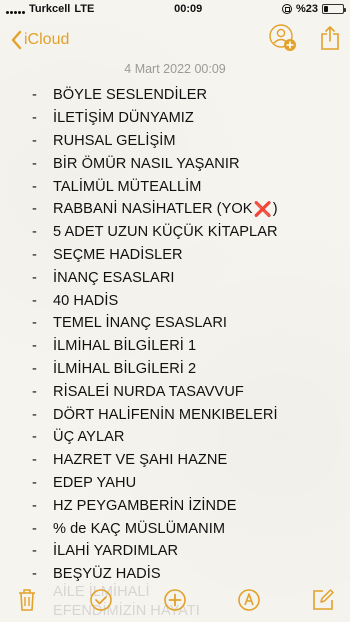 The width and height of the screenshot is (350, 622). I want to click on note-line: - İLAHİ YARDIMLAR, so click(187, 551).